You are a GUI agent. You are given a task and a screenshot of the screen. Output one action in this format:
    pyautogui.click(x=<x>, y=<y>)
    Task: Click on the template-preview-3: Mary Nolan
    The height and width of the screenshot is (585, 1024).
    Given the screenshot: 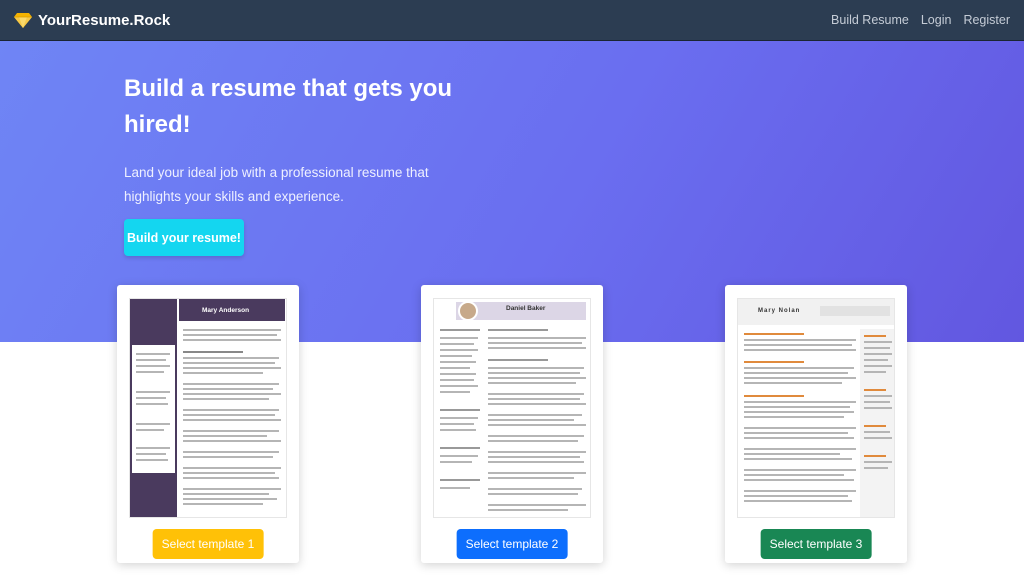 What is the action you would take?
    pyautogui.click(x=816, y=408)
    